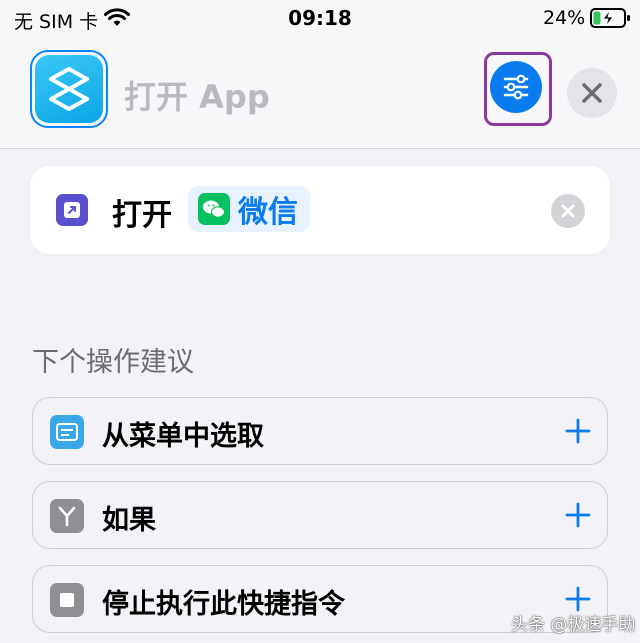 The height and width of the screenshot is (643, 640). I want to click on app-token-label: 微信, so click(268, 212).